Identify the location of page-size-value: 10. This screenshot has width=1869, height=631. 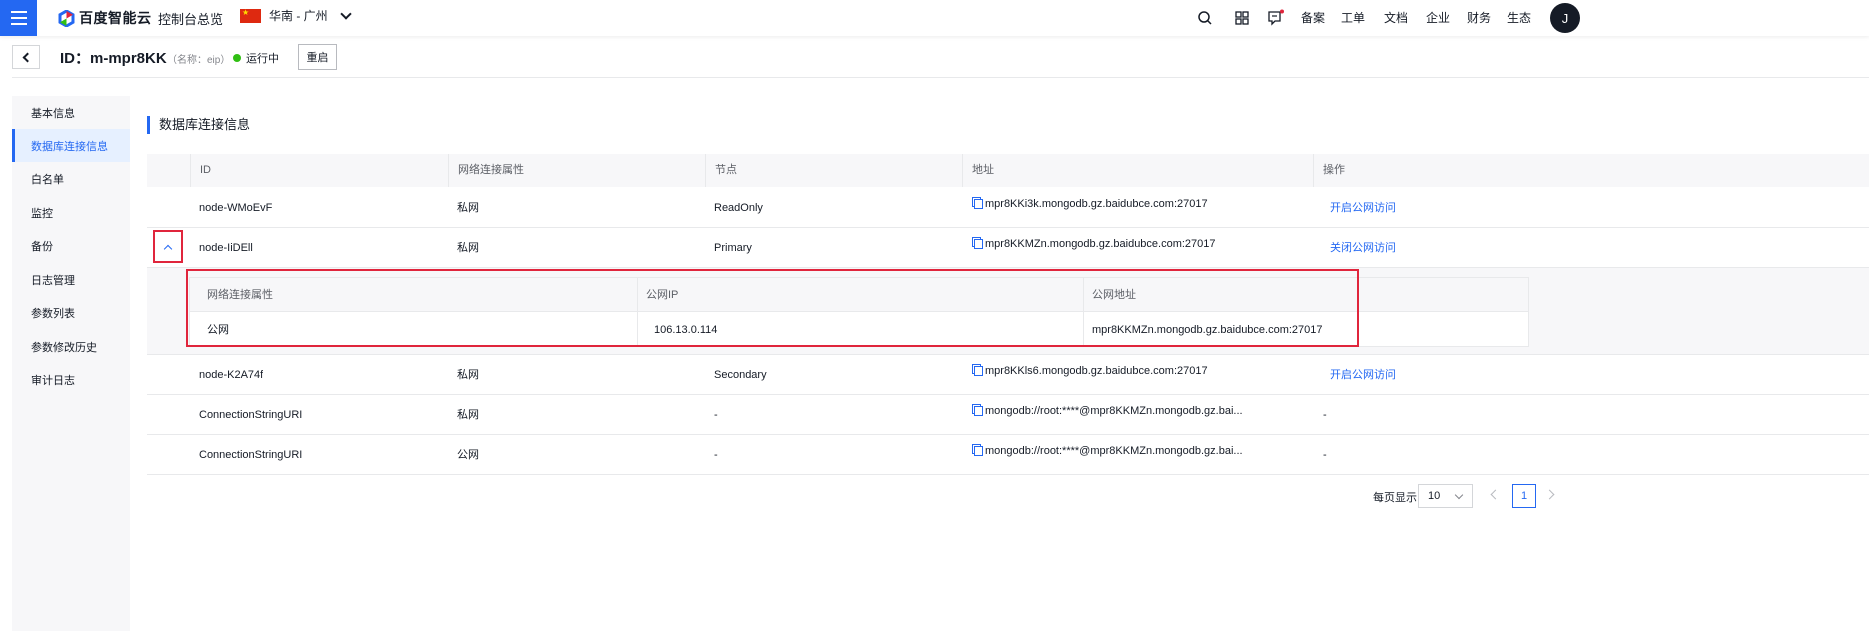
(1434, 496).